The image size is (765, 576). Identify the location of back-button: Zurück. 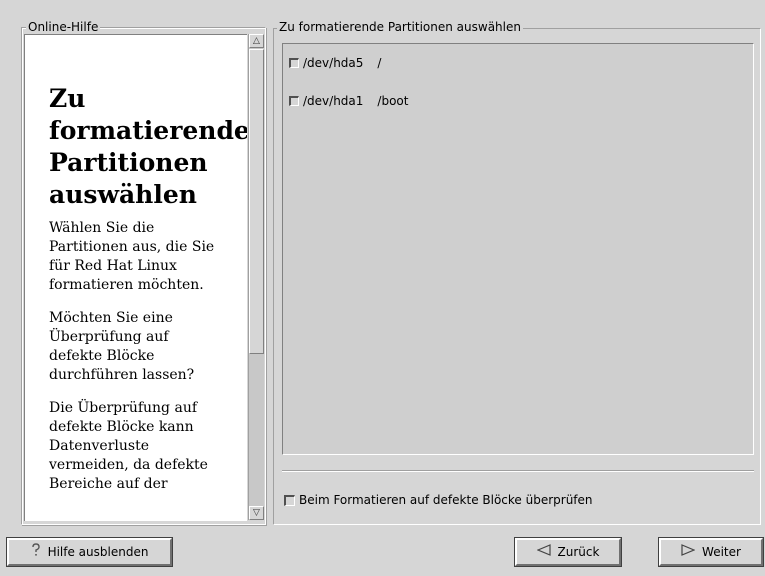
(568, 552).